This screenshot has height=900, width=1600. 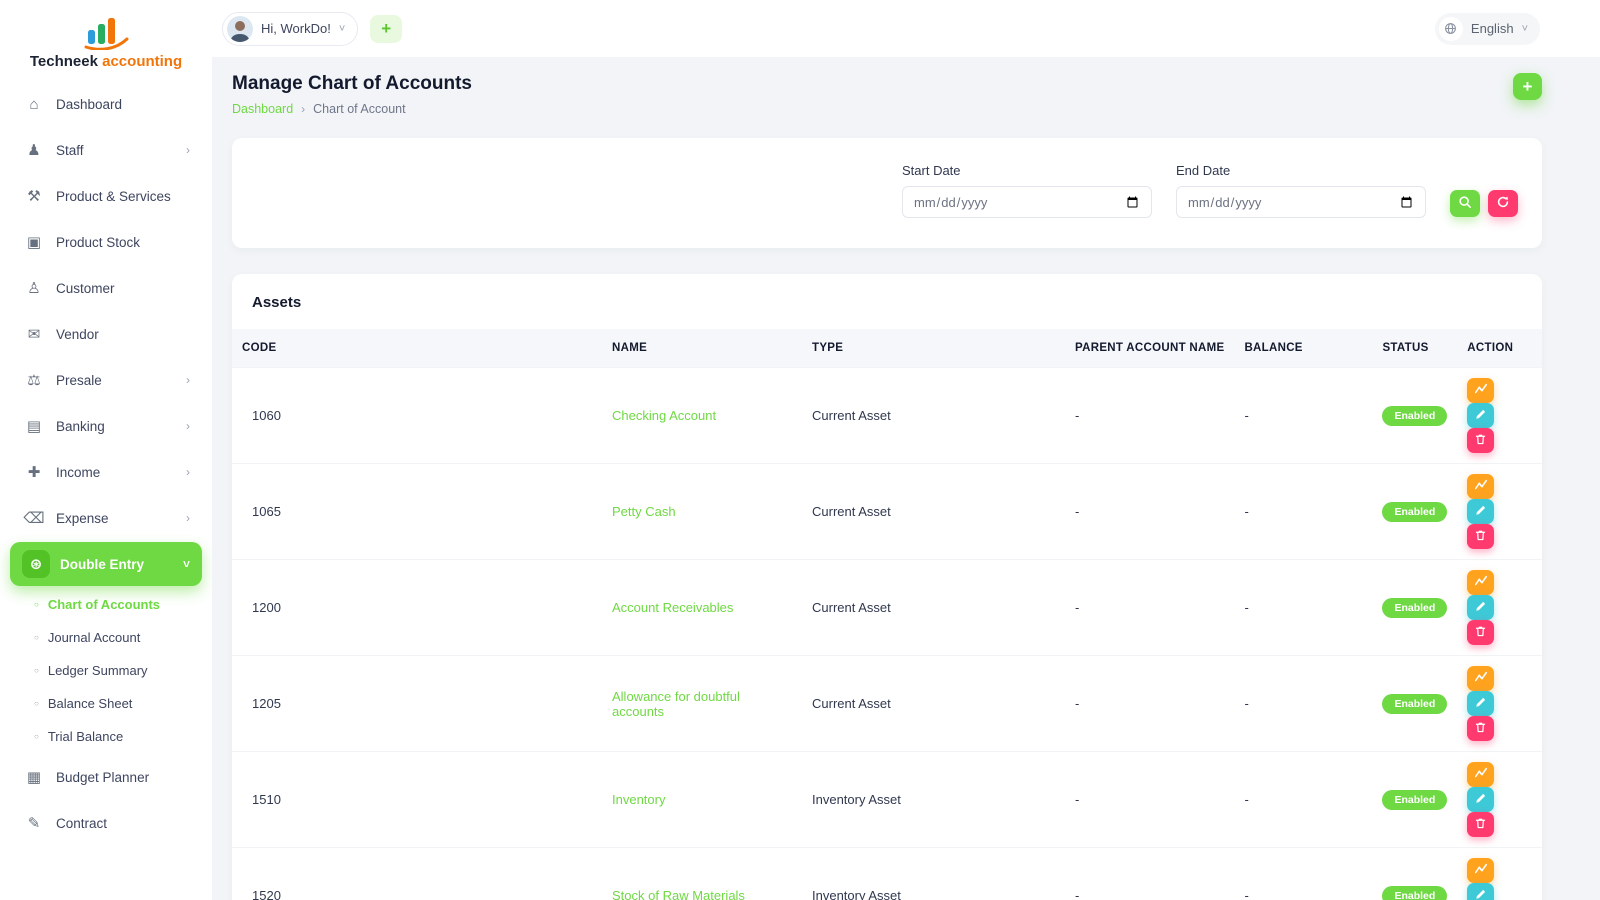 I want to click on sidebar-sub-item: ○ Balance Sheet, so click(x=106, y=703).